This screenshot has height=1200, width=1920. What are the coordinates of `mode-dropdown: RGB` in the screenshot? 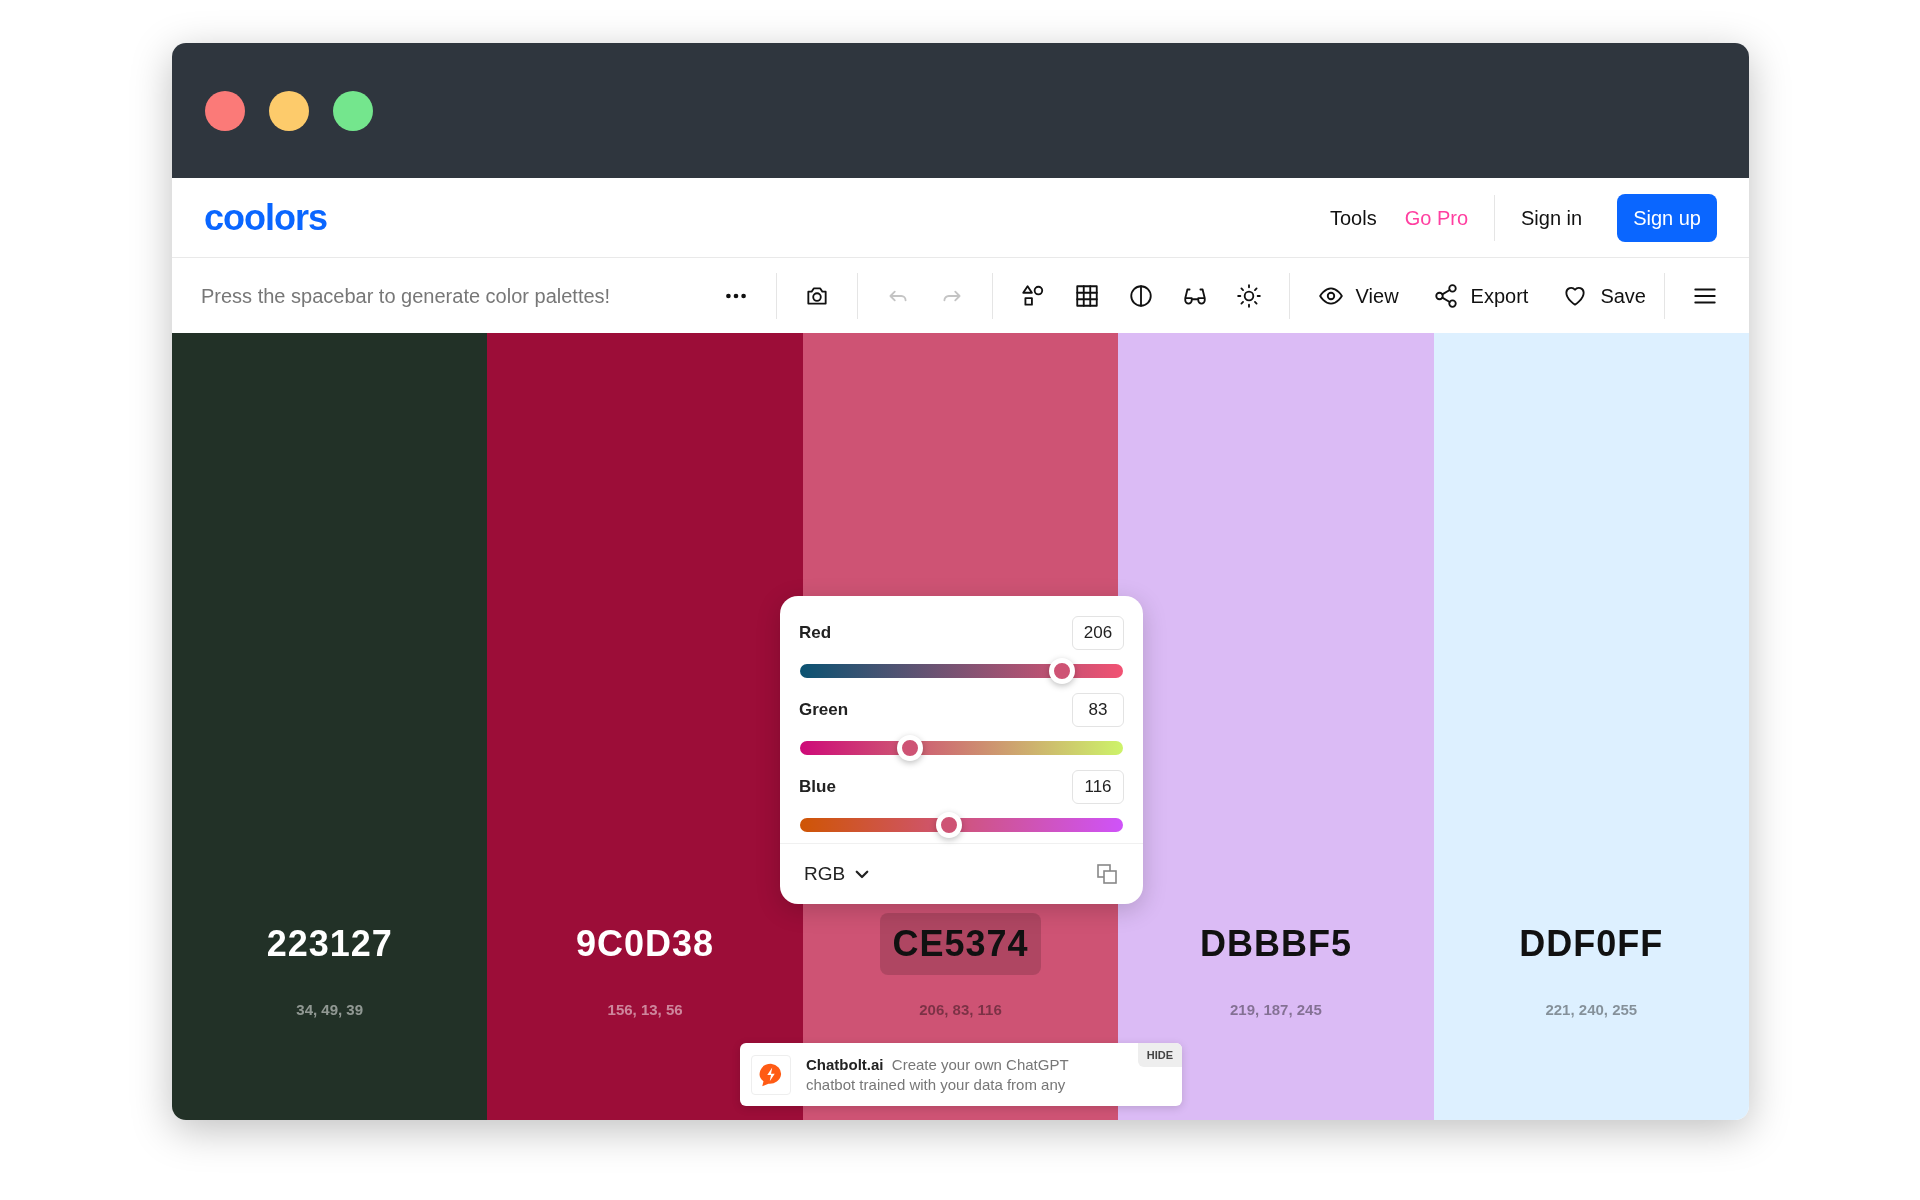 It's located at (838, 874).